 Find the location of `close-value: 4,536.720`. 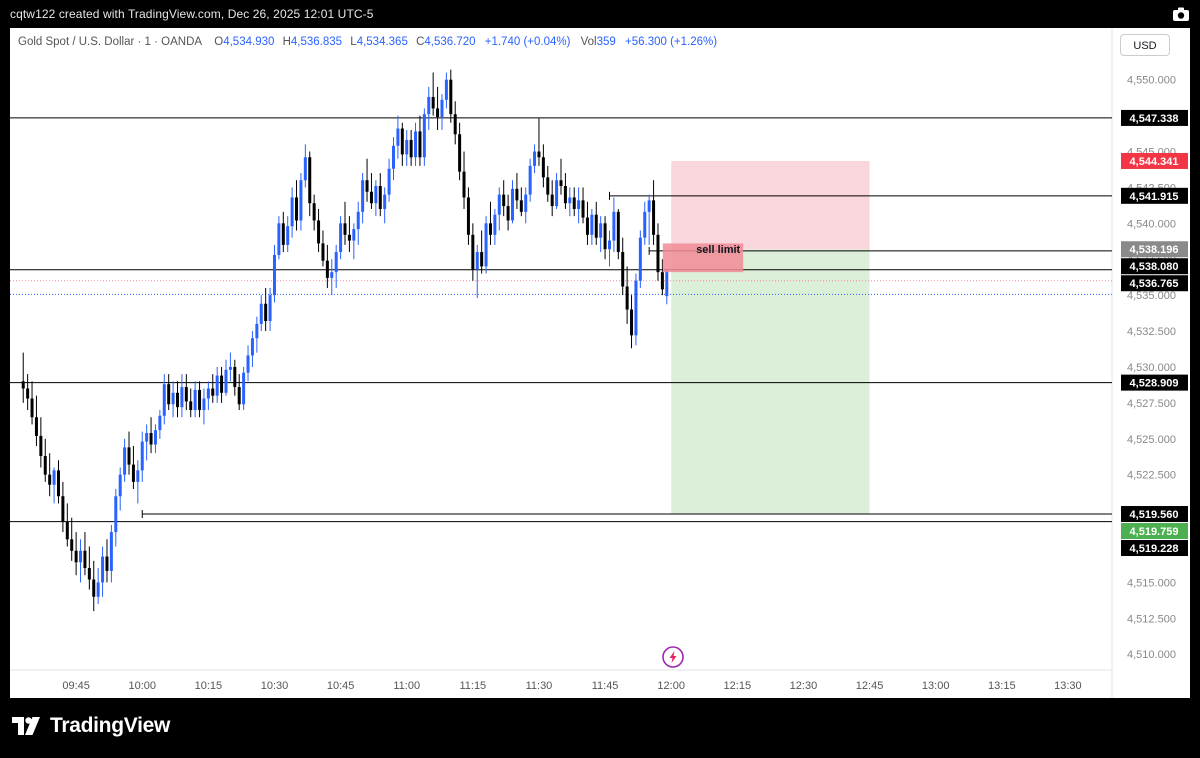

close-value: 4,536.720 is located at coordinates (450, 42).